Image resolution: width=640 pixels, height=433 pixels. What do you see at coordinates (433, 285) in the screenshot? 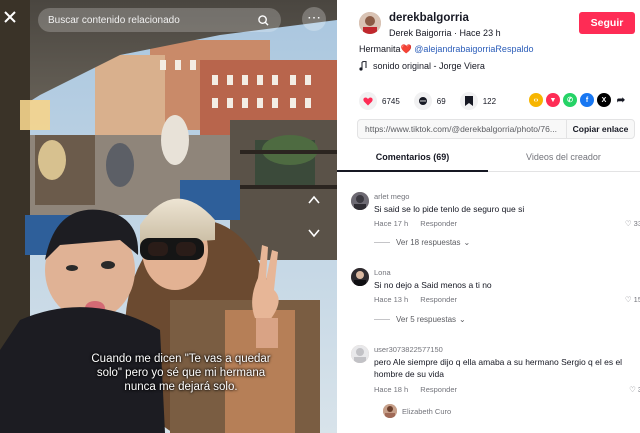
I see `comment-text: Si no dejo a Said menos a ti no` at bounding box center [433, 285].